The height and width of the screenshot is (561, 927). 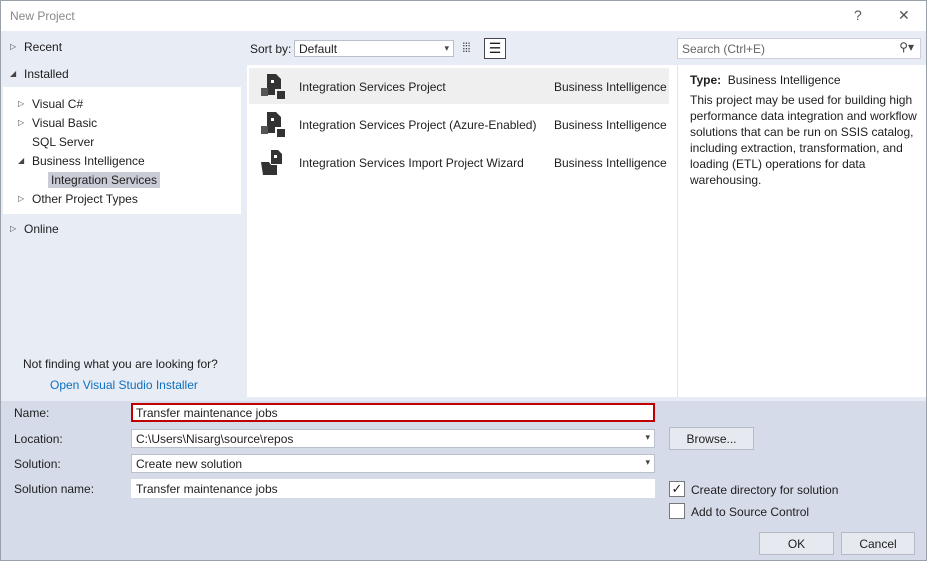 What do you see at coordinates (43, 47) in the screenshot?
I see `tree-recent: Recent` at bounding box center [43, 47].